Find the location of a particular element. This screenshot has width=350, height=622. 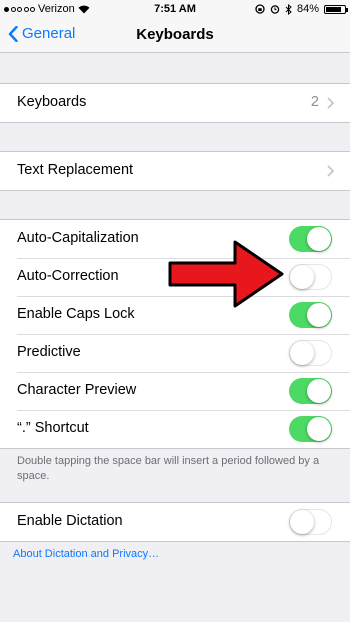

page-title: Keyboards is located at coordinates (175, 34).